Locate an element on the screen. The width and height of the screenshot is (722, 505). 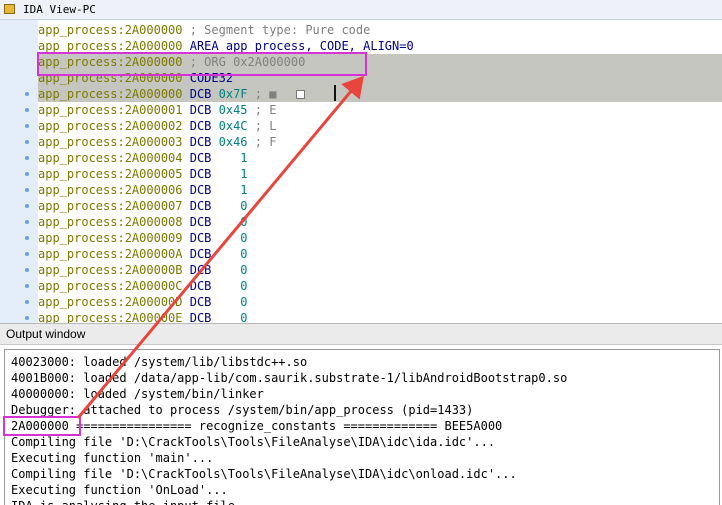
disasm-line: app_process:2A000001 DCB 0x45 ; E is located at coordinates (380, 110).